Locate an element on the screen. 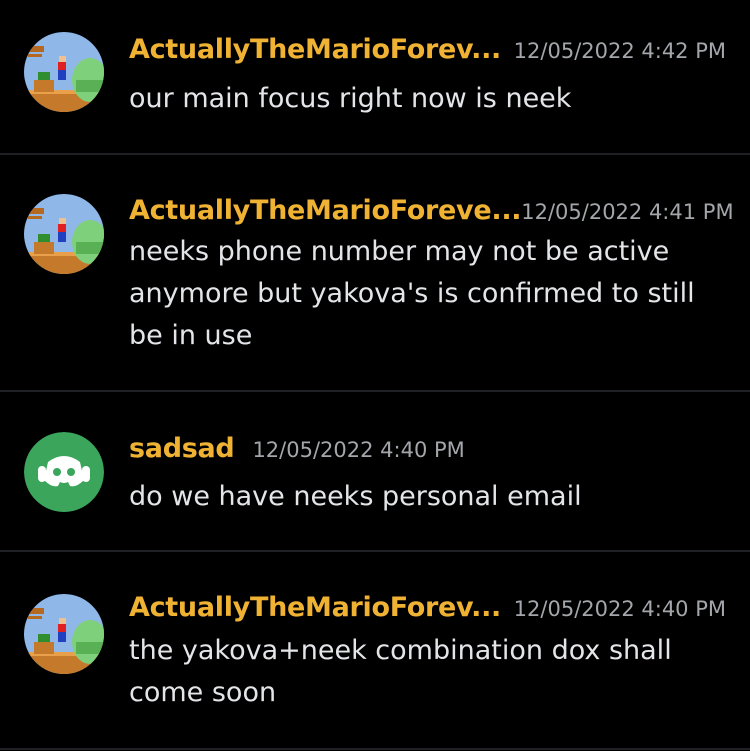 Image resolution: width=750 pixels, height=751 pixels. message-divider is located at coordinates (375, 749).